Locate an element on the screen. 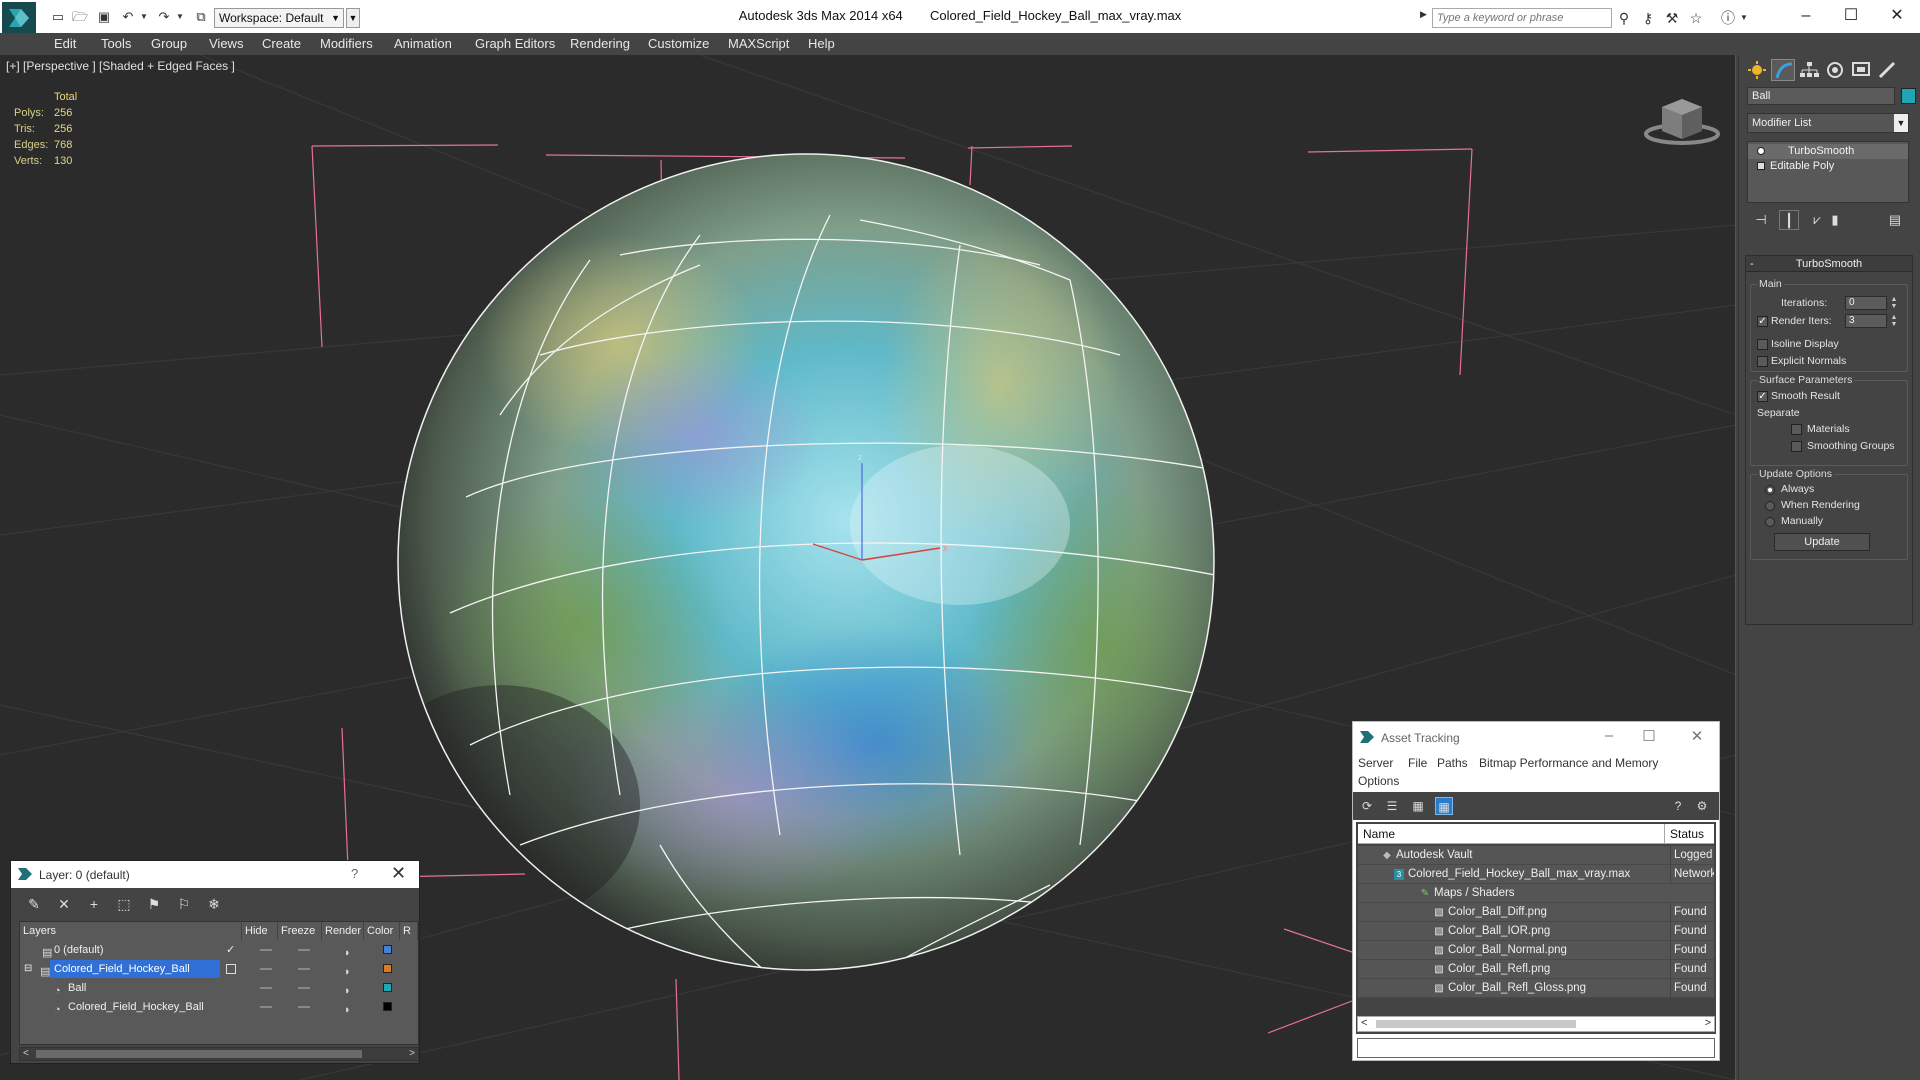 This screenshot has width=1920, height=1080. menu-views: Views is located at coordinates (226, 43).